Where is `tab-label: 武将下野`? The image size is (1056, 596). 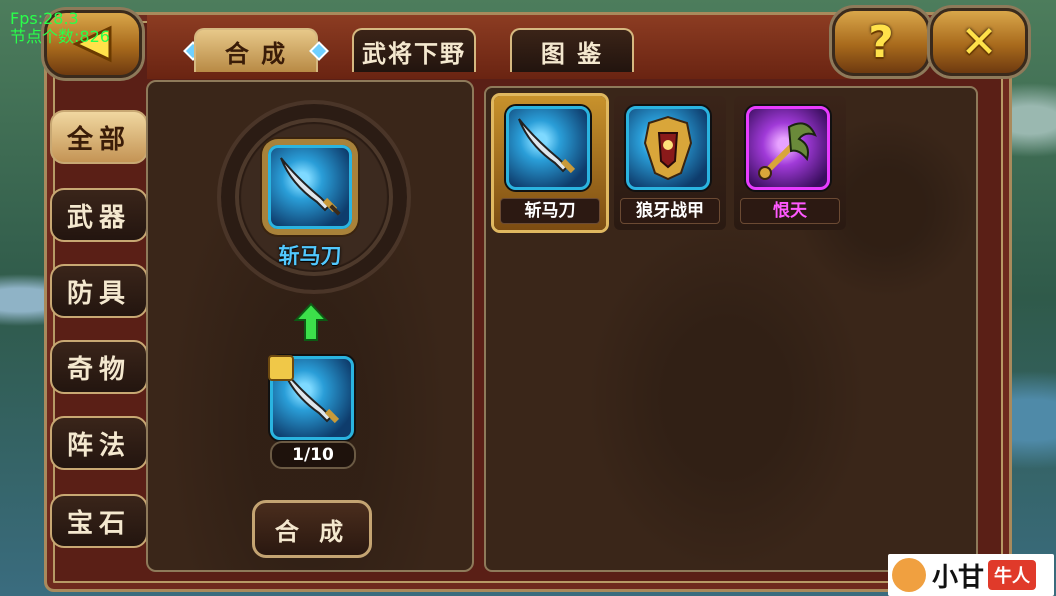 tab-label: 武将下野 is located at coordinates (414, 53).